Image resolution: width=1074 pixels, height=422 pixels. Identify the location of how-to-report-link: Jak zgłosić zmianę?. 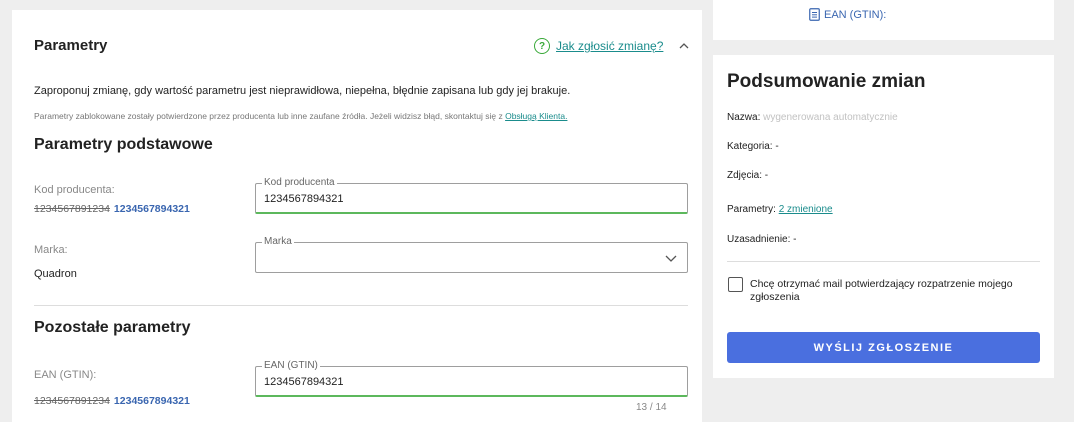
(609, 46).